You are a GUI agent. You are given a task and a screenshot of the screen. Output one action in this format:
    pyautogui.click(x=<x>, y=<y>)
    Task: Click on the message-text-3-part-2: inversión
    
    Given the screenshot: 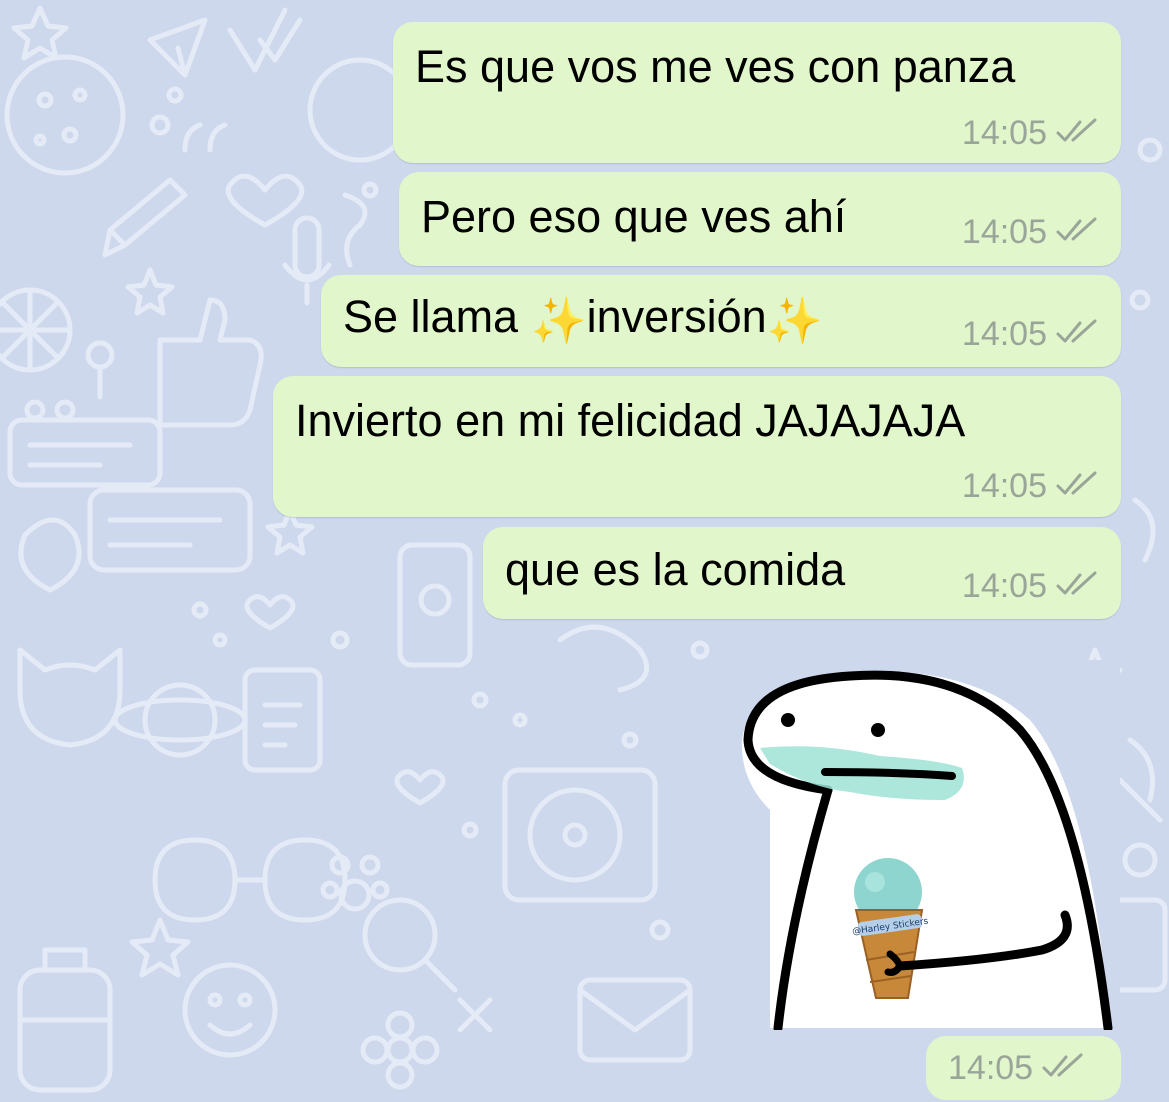 What is the action you would take?
    pyautogui.click(x=676, y=316)
    